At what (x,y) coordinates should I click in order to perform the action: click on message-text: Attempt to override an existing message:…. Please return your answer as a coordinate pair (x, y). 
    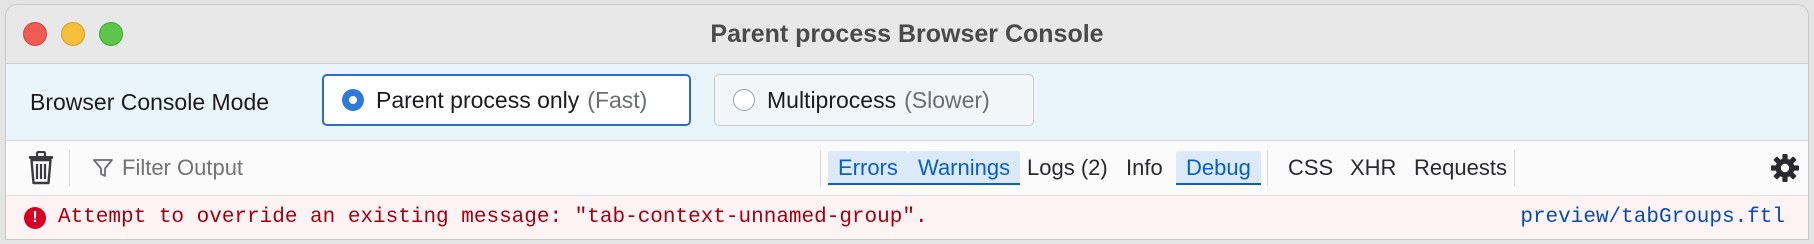
    Looking at the image, I should click on (493, 217).